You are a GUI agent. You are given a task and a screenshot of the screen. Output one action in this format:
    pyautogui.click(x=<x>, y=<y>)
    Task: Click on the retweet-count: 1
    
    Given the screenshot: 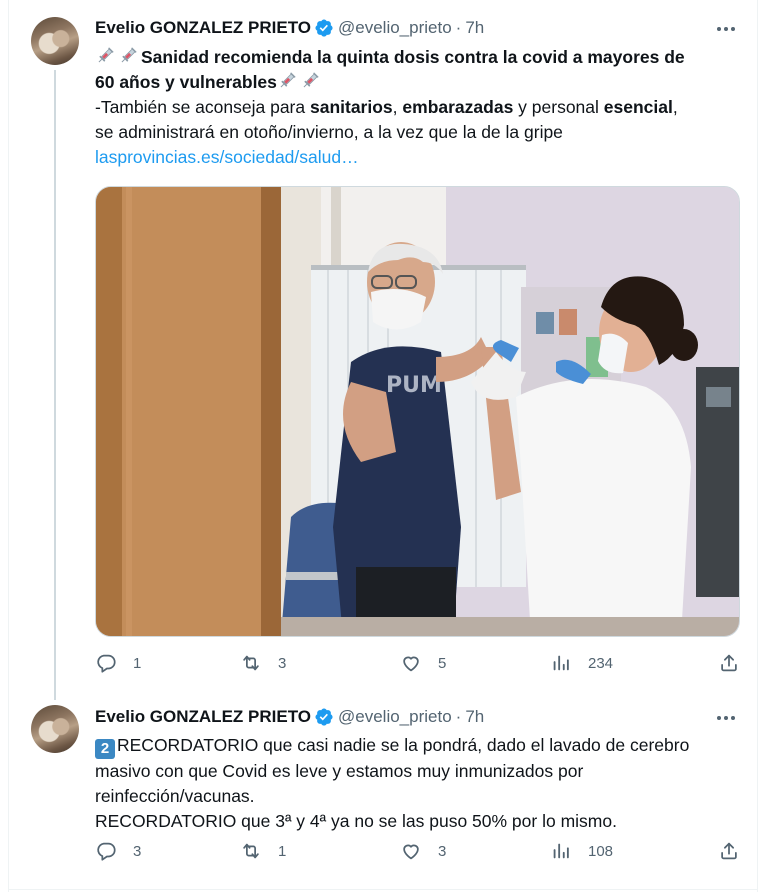 What is the action you would take?
    pyautogui.click(x=282, y=851)
    